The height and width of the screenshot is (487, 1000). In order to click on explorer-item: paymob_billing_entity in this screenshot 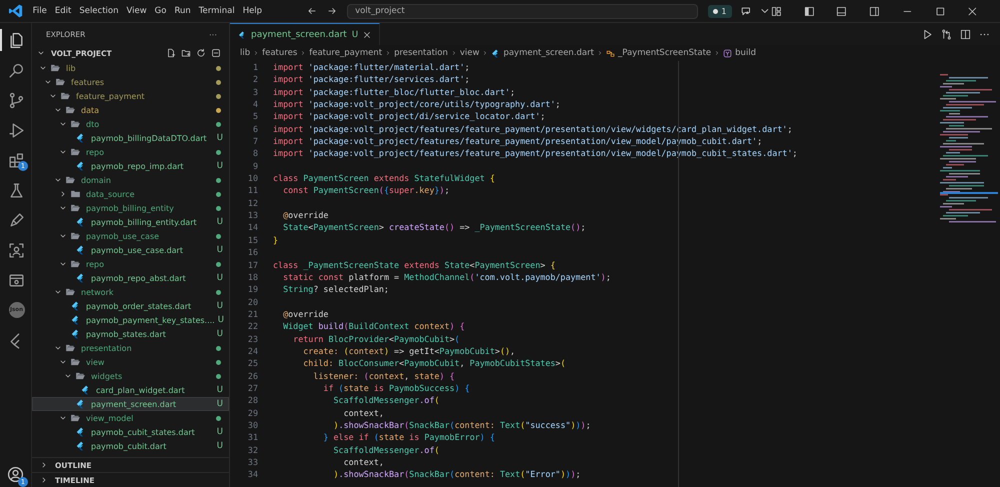, I will do `click(130, 208)`.